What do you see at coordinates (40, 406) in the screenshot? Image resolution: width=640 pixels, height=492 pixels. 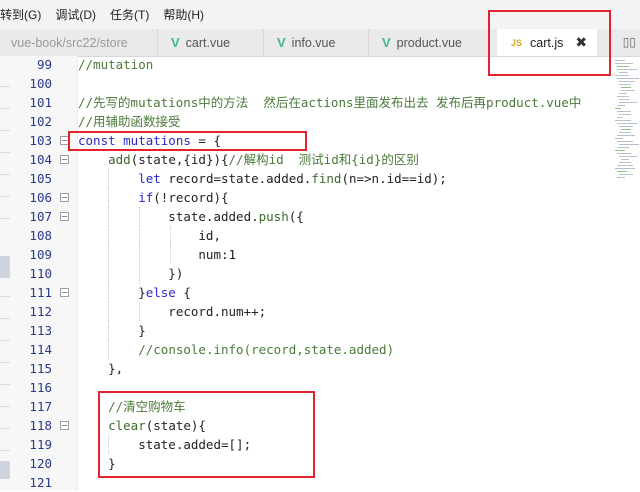 I see `line-number: 117` at bounding box center [40, 406].